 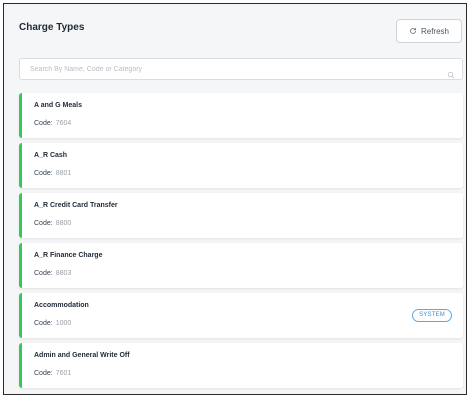 I want to click on charge-type-code: Code: 8803, so click(x=52, y=273).